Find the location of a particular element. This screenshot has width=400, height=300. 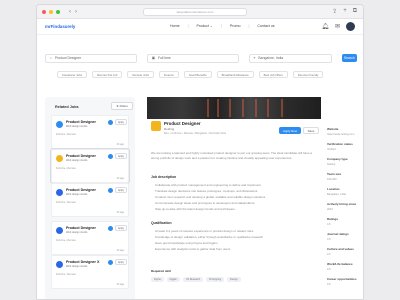

job-type-value: Full time is located at coordinates (164, 58).